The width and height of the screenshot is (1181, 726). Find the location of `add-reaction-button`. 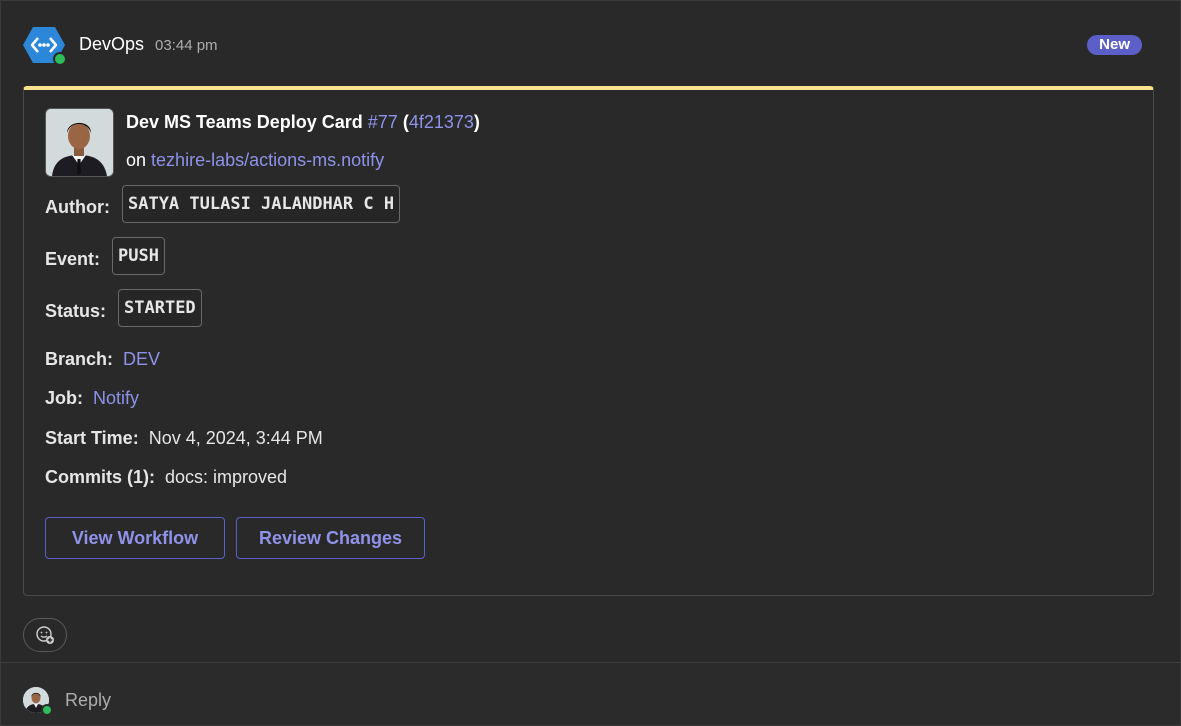

add-reaction-button is located at coordinates (45, 635).